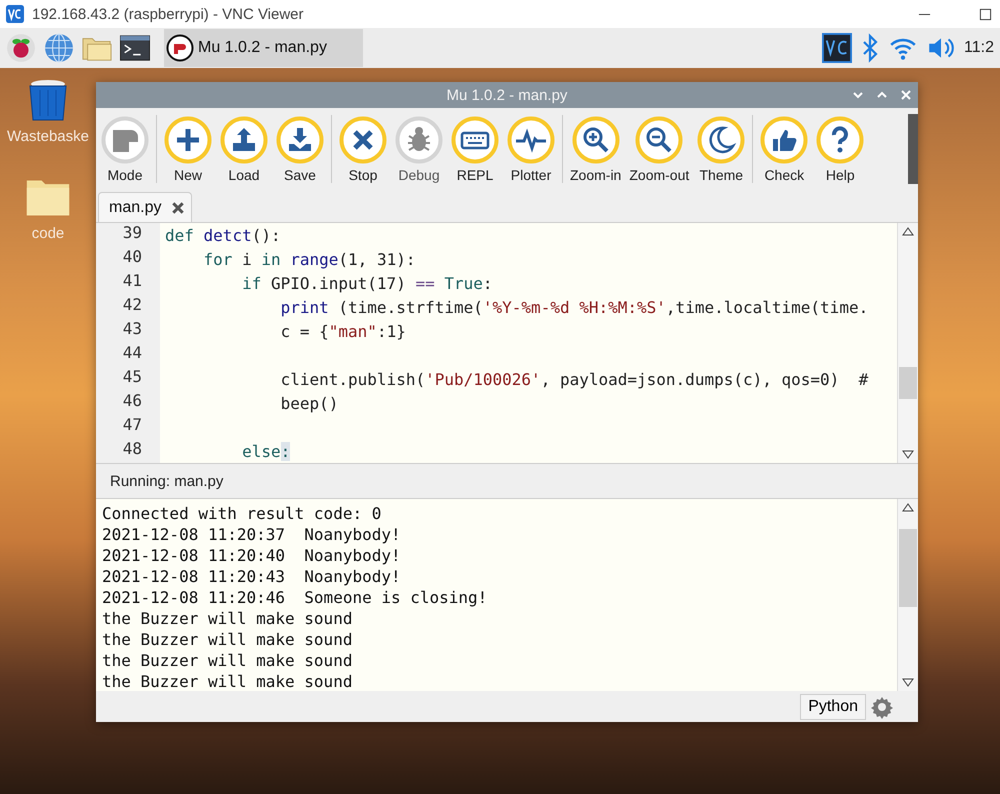  What do you see at coordinates (309, 403) in the screenshot?
I see `code-line: beep()` at bounding box center [309, 403].